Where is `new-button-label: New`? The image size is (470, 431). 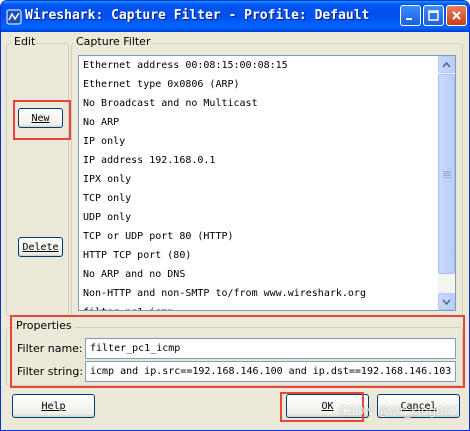
new-button-label: New is located at coordinates (40, 118).